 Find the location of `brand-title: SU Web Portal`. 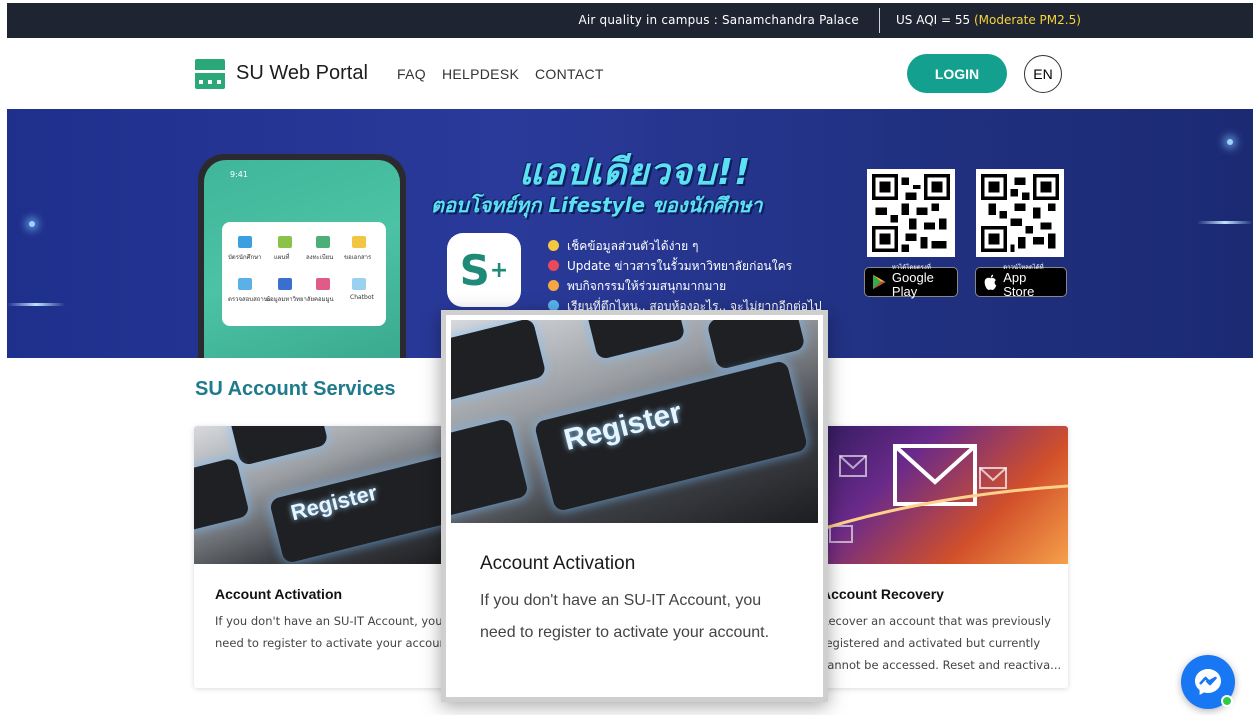

brand-title: SU Web Portal is located at coordinates (302, 73).